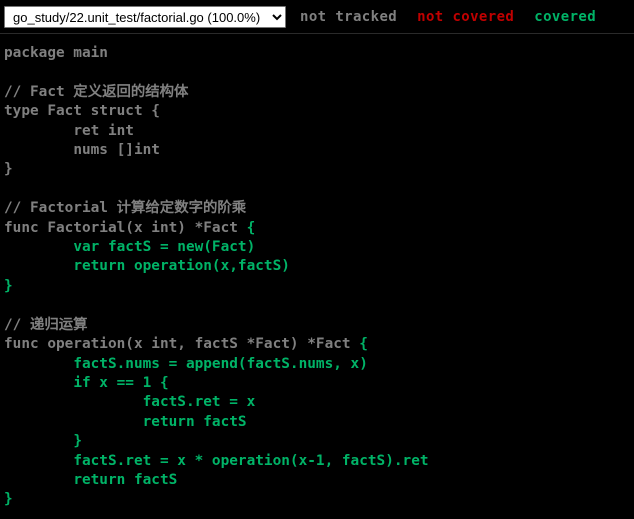  What do you see at coordinates (466, 16) in the screenshot?
I see `legend-not-covered: not covered` at bounding box center [466, 16].